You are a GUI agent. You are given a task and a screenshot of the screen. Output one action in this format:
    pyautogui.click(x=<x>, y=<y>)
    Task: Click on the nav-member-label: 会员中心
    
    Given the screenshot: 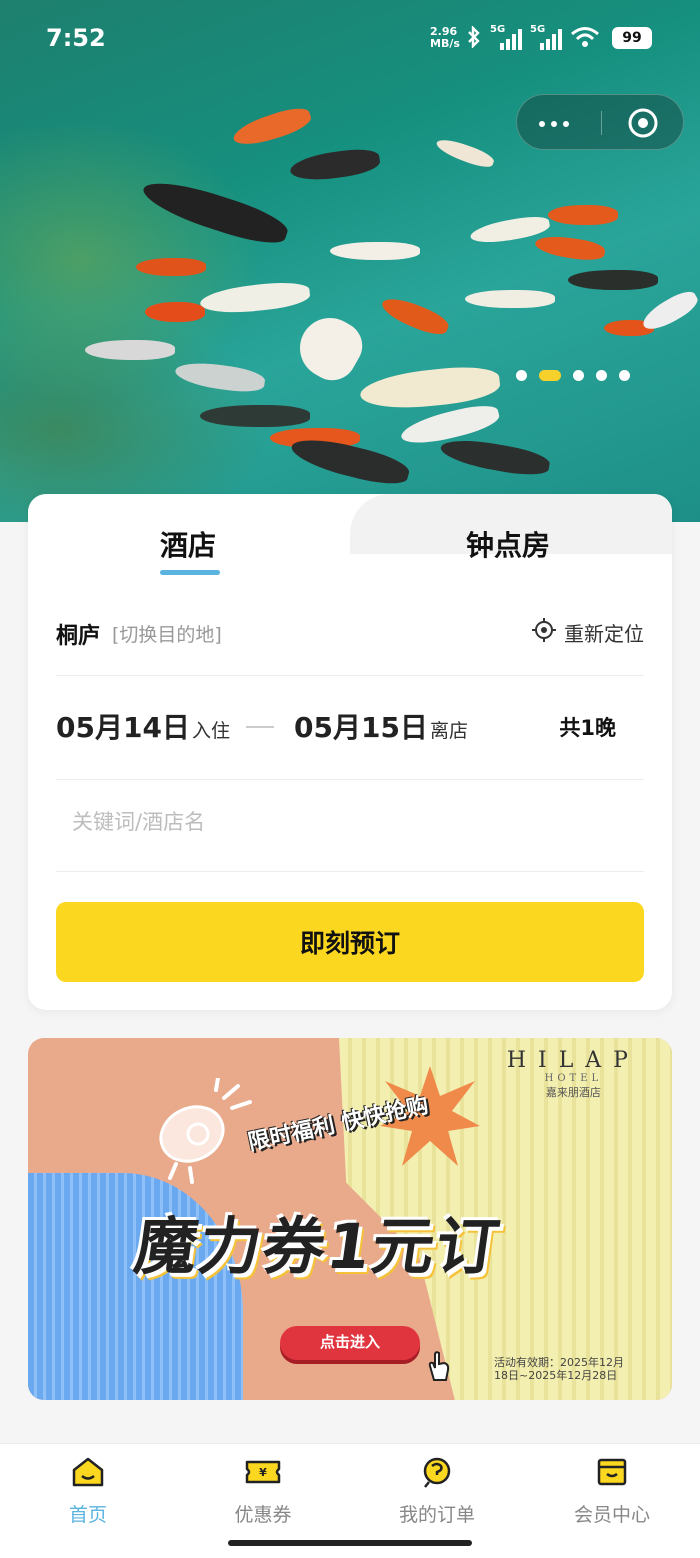 What is the action you would take?
    pyautogui.click(x=611, y=1515)
    